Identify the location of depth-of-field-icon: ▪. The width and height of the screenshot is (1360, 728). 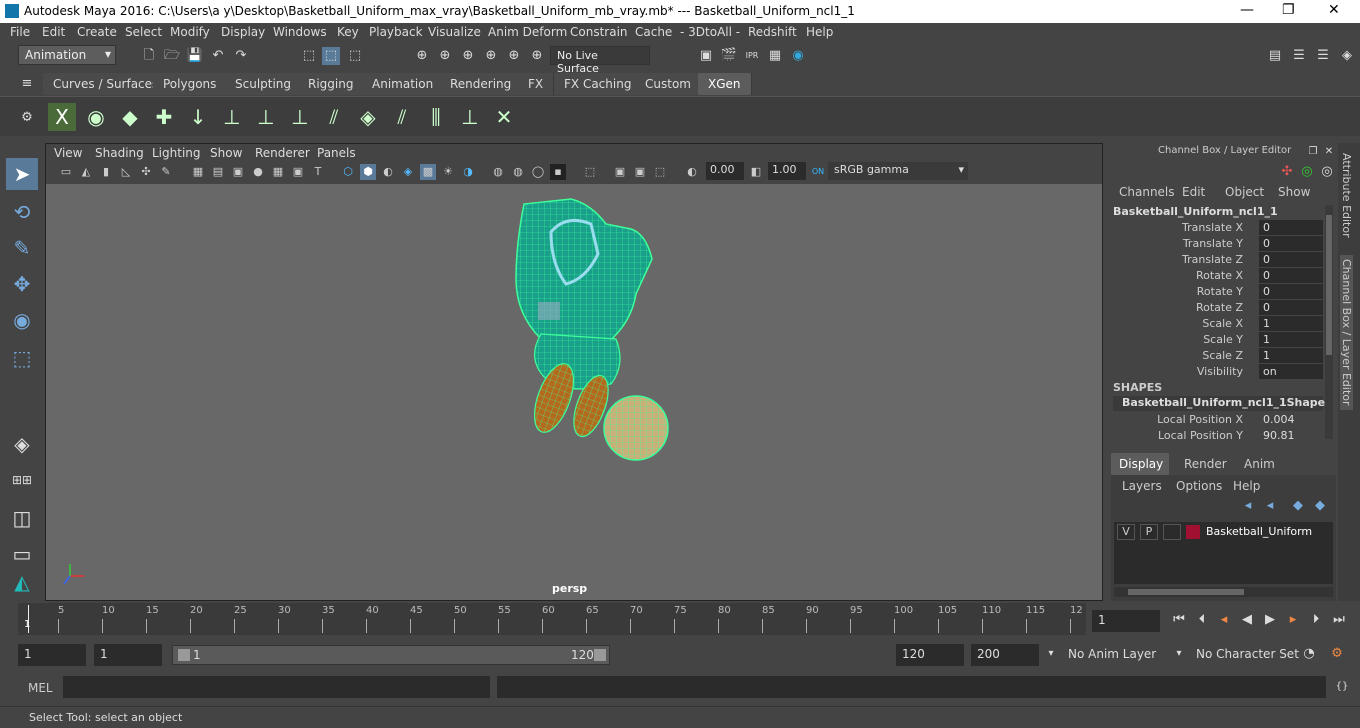
(558, 172).